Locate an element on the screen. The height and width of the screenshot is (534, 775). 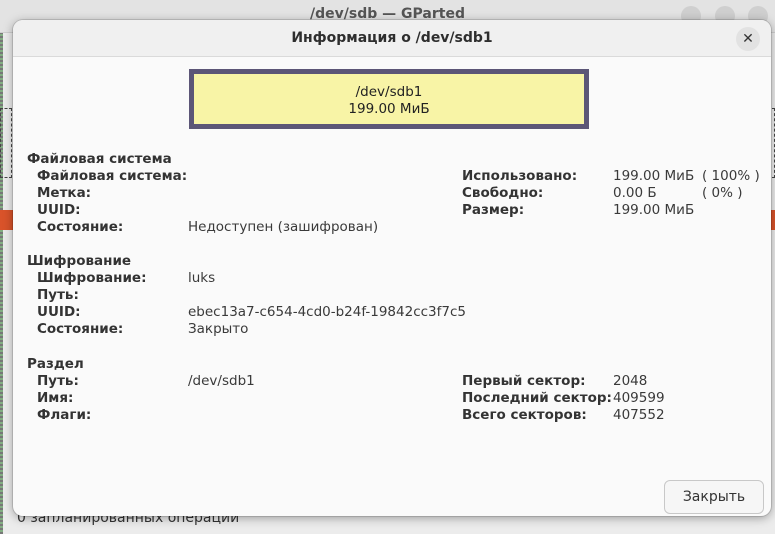
close-icon: ✕ is located at coordinates (748, 39).